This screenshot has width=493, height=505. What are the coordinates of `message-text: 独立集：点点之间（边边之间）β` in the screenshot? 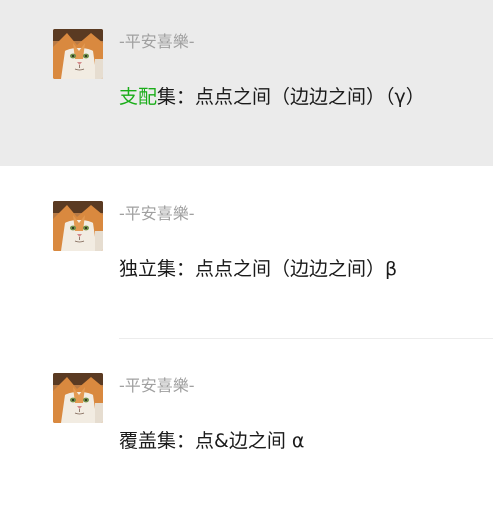 It's located at (258, 269).